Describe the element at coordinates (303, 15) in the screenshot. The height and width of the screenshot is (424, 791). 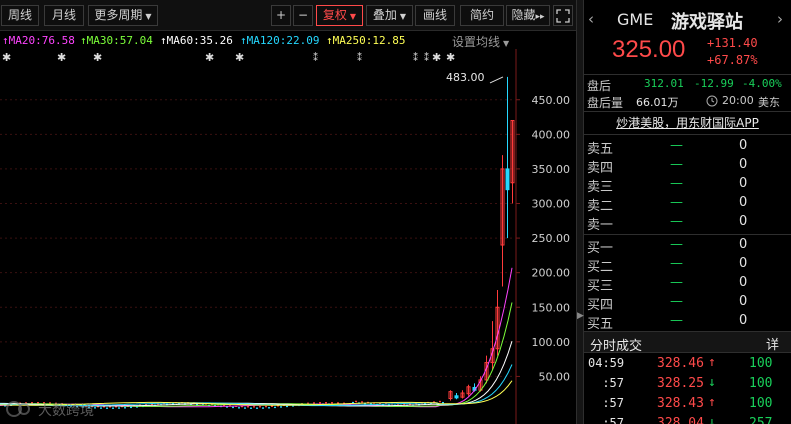
I see `zoom-out-button: −` at that location.